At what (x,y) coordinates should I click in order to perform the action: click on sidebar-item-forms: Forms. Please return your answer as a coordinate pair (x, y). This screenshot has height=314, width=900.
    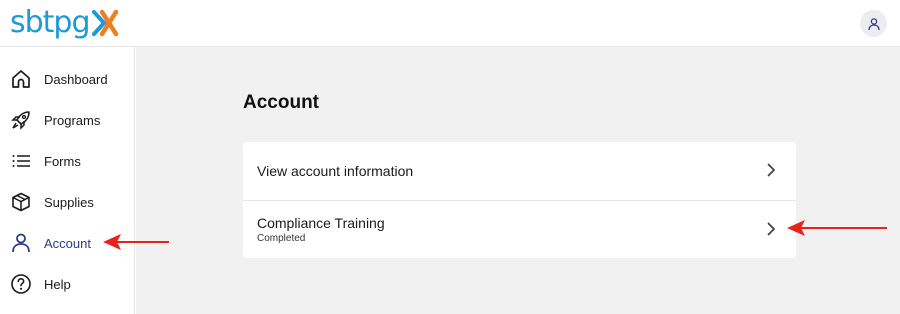
    Looking at the image, I should click on (67, 161).